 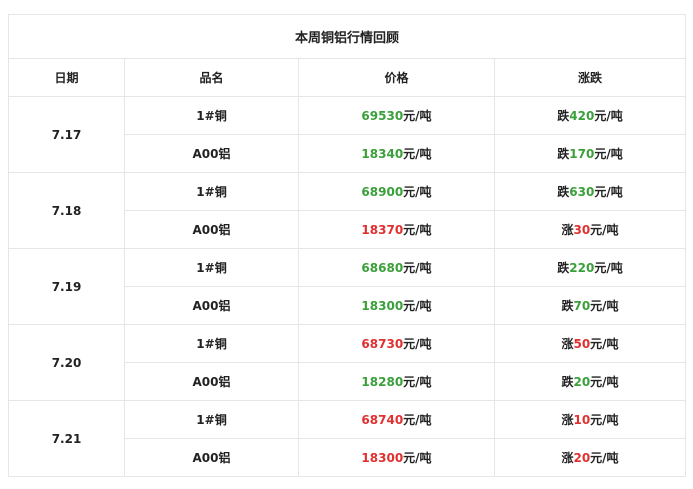 I want to click on price-value: 18280, so click(x=382, y=382).